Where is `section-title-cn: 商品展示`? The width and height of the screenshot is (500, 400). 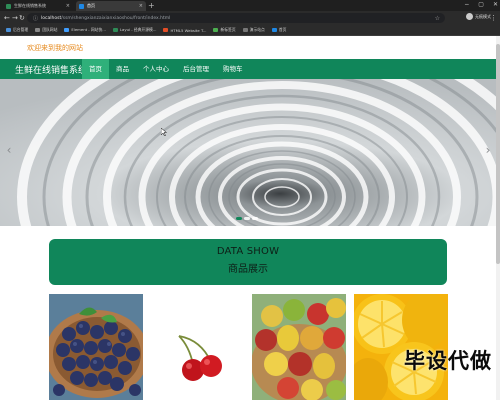
section-title-cn: 商品展示 is located at coordinates (248, 269).